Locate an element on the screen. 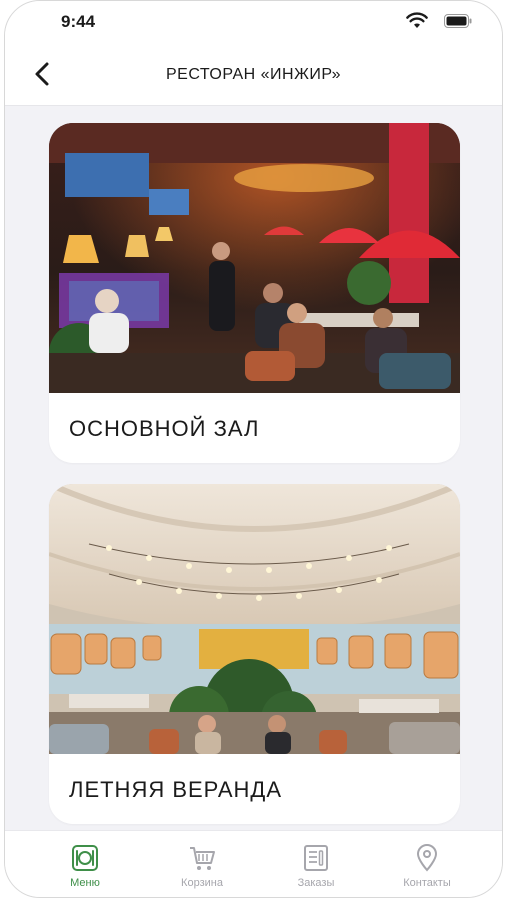  wifi-icon is located at coordinates (417, 20).